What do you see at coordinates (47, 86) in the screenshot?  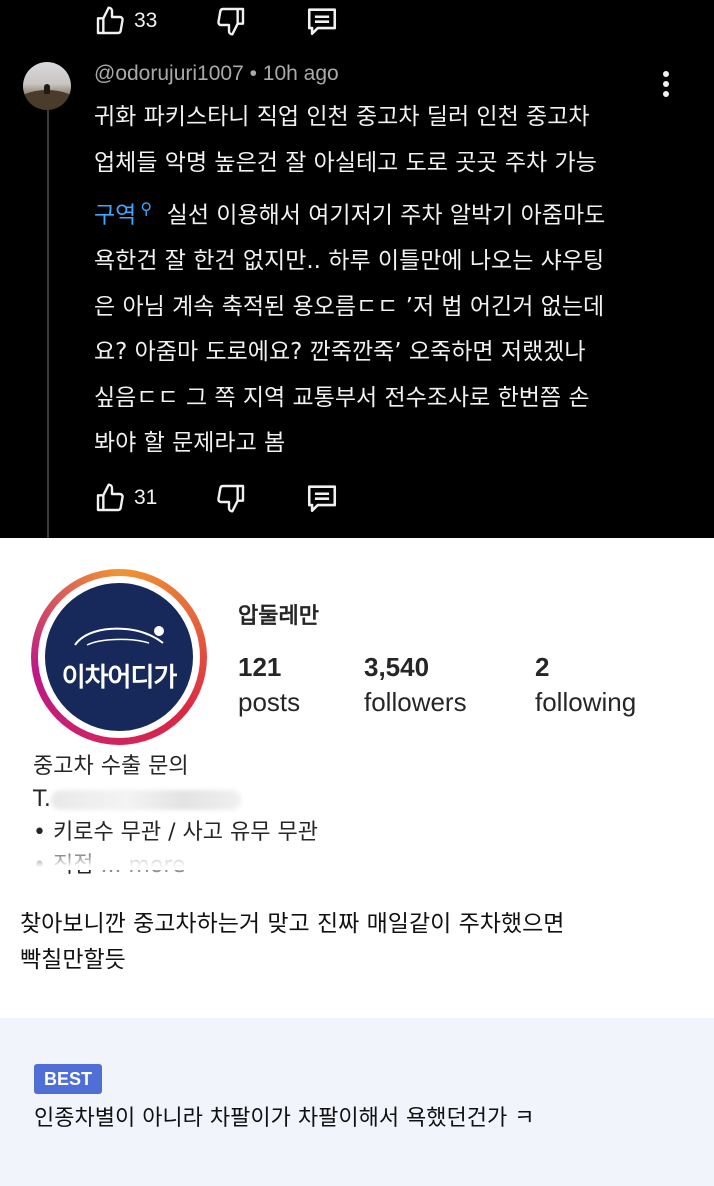 I see `commenter-avatar` at bounding box center [47, 86].